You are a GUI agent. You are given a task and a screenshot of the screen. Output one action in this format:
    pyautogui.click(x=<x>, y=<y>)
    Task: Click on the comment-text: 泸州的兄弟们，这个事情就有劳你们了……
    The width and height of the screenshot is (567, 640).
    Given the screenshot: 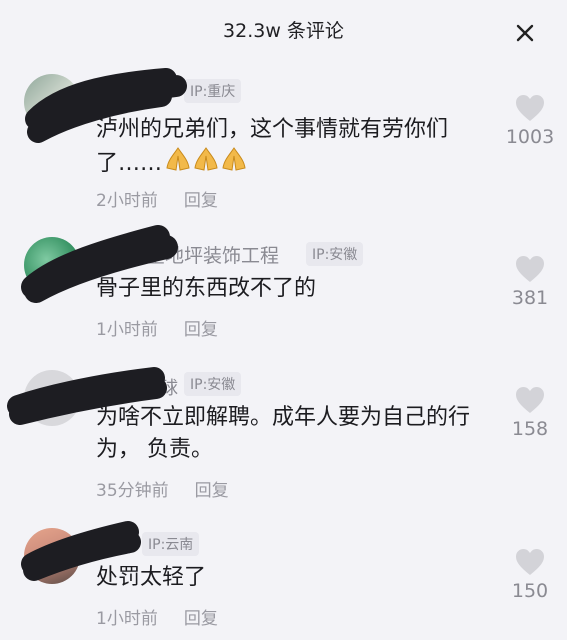 What is the action you would take?
    pyautogui.click(x=296, y=148)
    